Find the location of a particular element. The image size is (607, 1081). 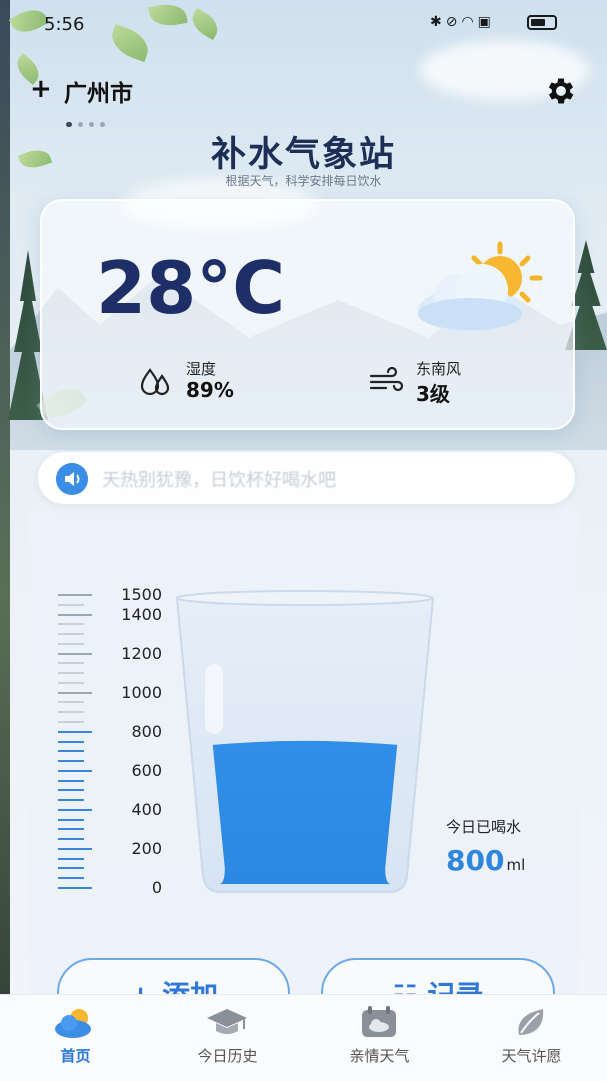

bottom-nav: 首页 今日历史 亲情天气 天气许愿 is located at coordinates (303, 1037).